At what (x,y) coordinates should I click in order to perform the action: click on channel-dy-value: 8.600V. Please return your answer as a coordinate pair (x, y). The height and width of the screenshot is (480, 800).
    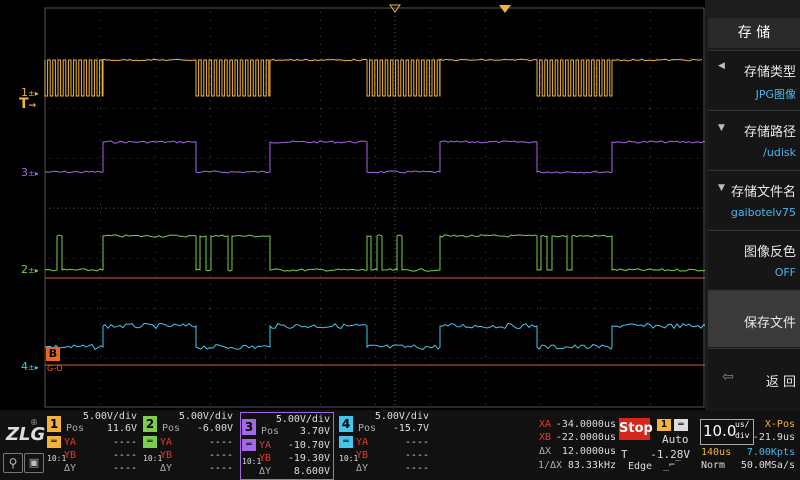
    Looking at the image, I should click on (311, 471).